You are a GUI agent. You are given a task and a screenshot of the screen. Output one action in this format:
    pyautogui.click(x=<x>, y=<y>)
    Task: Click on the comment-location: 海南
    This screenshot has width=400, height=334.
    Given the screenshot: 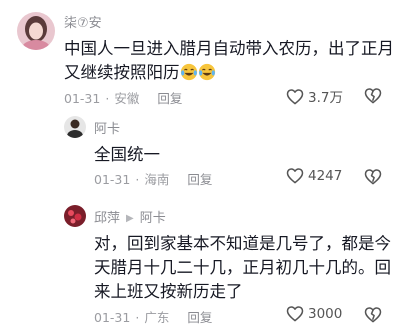 What is the action you would take?
    pyautogui.click(x=157, y=179)
    